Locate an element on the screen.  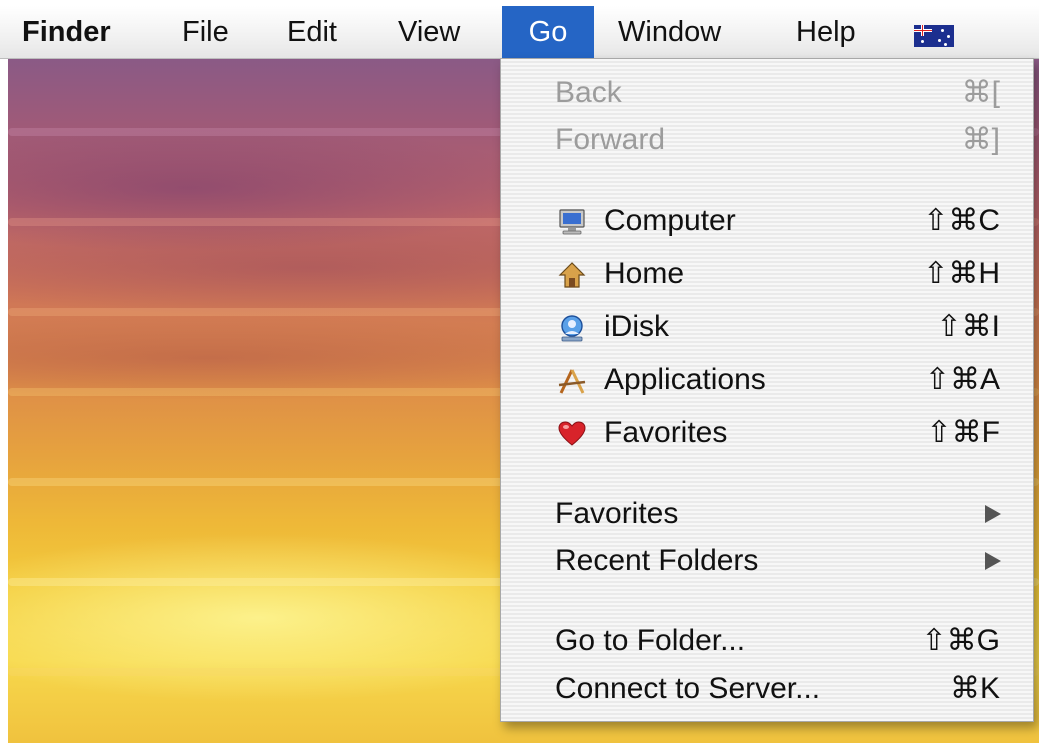
menu-bar: Finder File Edit View Go Window Help is located at coordinates (519, 32).